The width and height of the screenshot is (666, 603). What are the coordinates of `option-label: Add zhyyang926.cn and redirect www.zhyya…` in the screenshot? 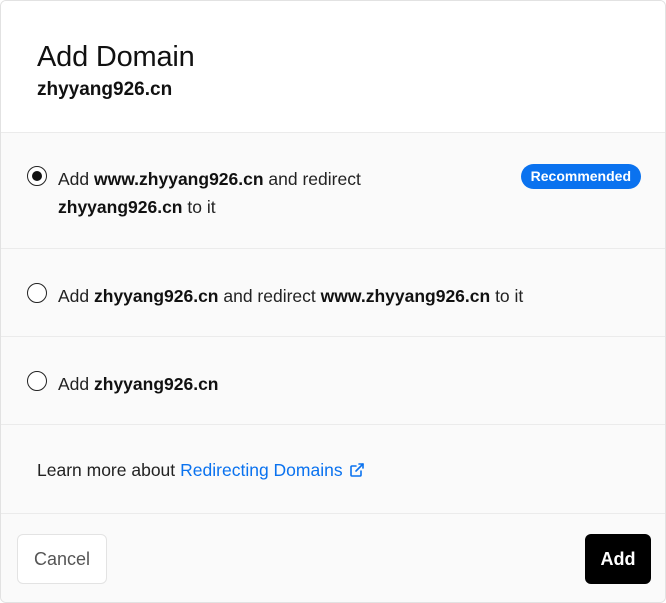 It's located at (290, 296).